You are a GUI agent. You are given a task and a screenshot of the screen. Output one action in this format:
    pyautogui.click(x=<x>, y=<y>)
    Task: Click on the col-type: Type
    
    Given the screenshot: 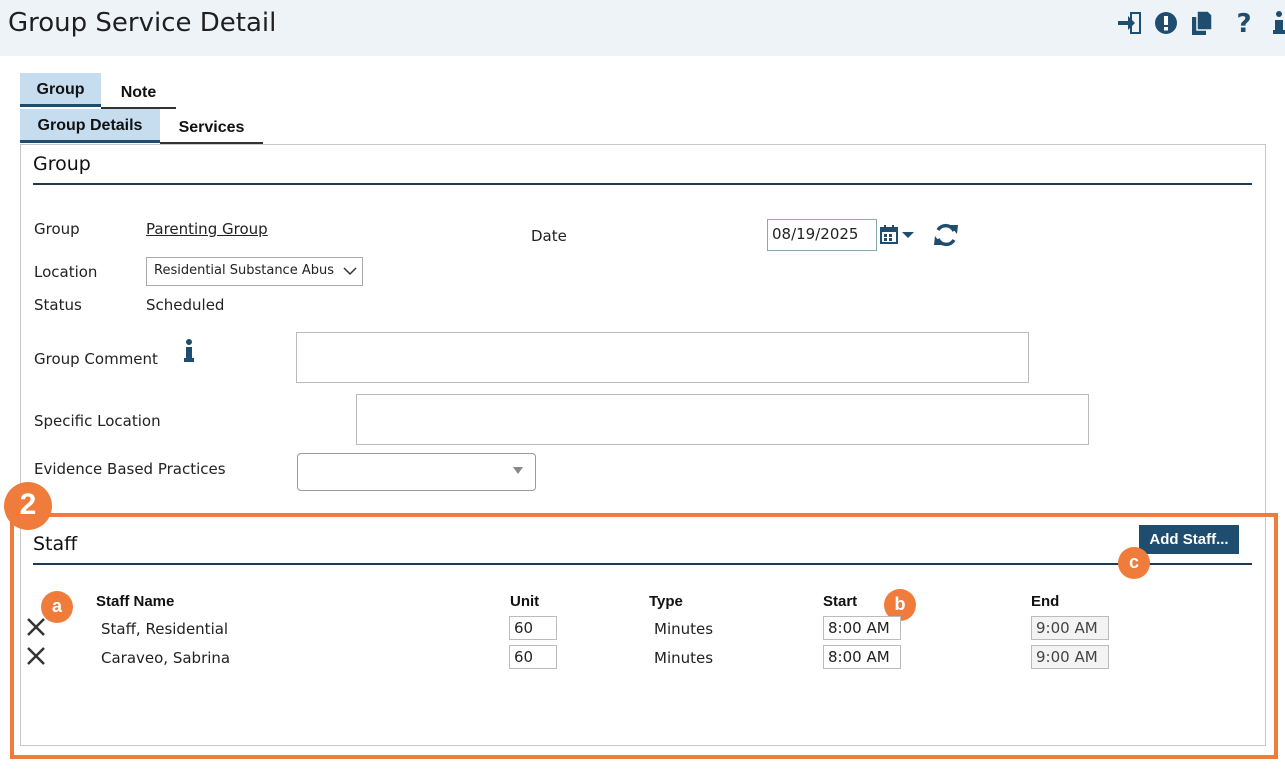 What is the action you would take?
    pyautogui.click(x=666, y=601)
    